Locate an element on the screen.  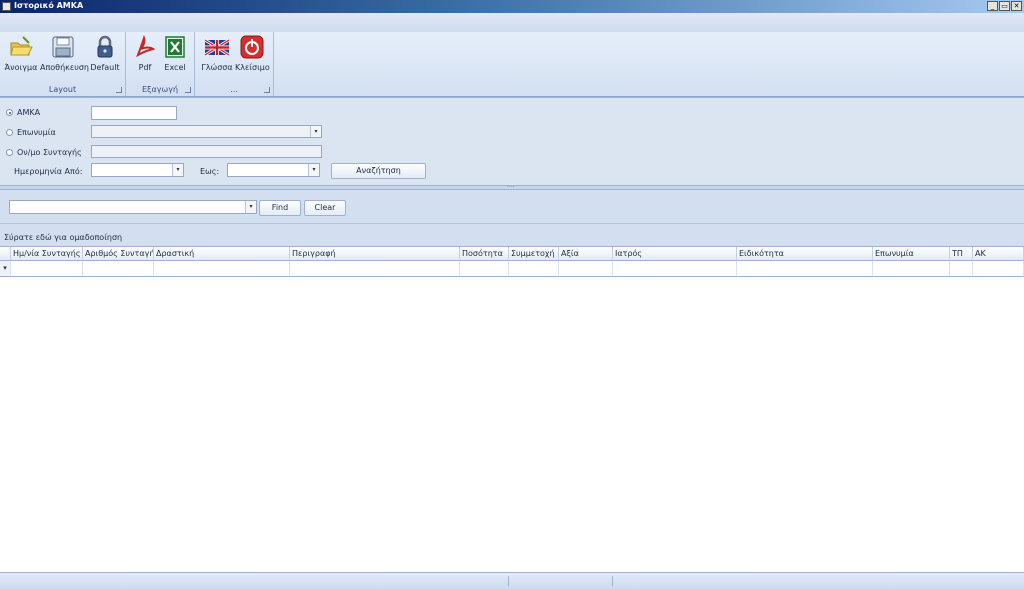
restore-button: ▭ is located at coordinates (1004, 6).